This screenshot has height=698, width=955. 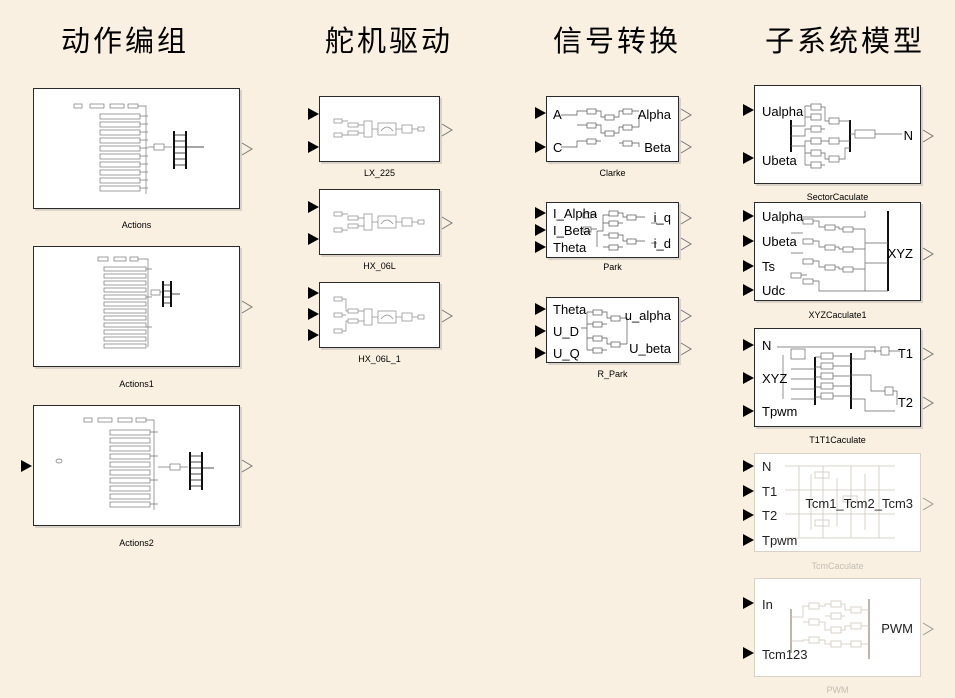 What do you see at coordinates (26, 466) in the screenshot?
I see `actions2-input-arrow` at bounding box center [26, 466].